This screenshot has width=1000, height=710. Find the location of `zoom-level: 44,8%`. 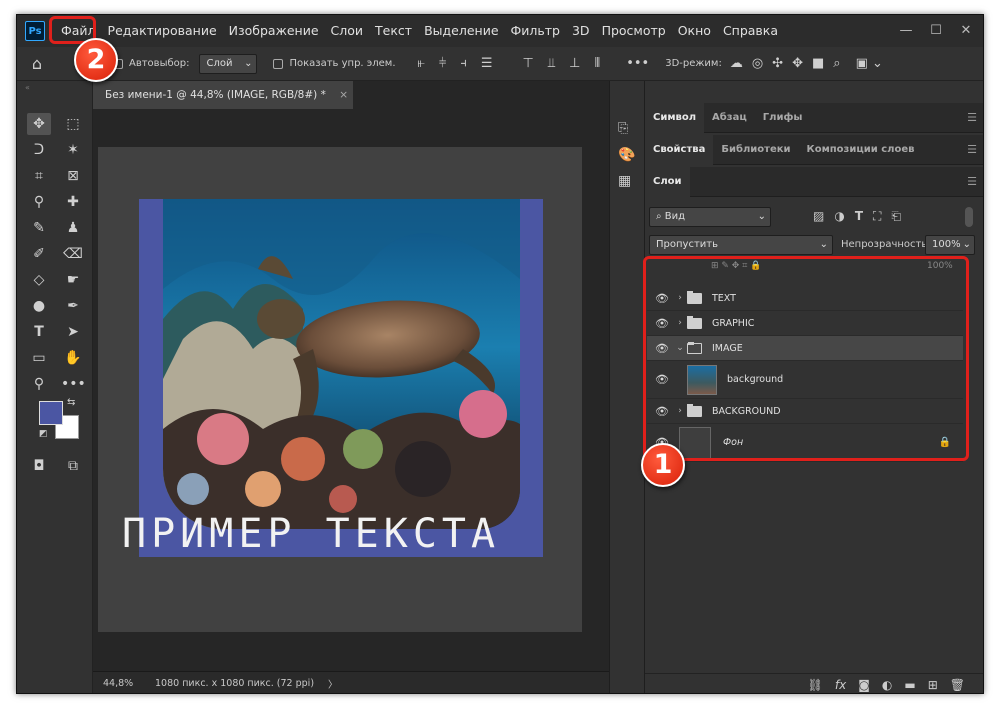

zoom-level: 44,8% is located at coordinates (126, 683).